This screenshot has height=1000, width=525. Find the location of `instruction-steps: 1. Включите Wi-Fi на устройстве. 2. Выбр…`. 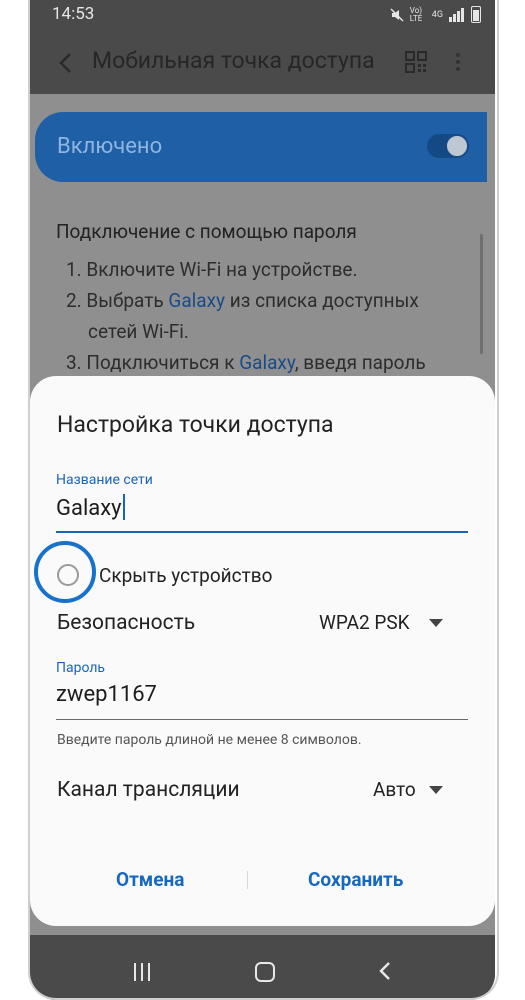

instruction-steps: 1. Включите Wi-Fi на устройстве. 2. Выбр… is located at coordinates (276, 316).